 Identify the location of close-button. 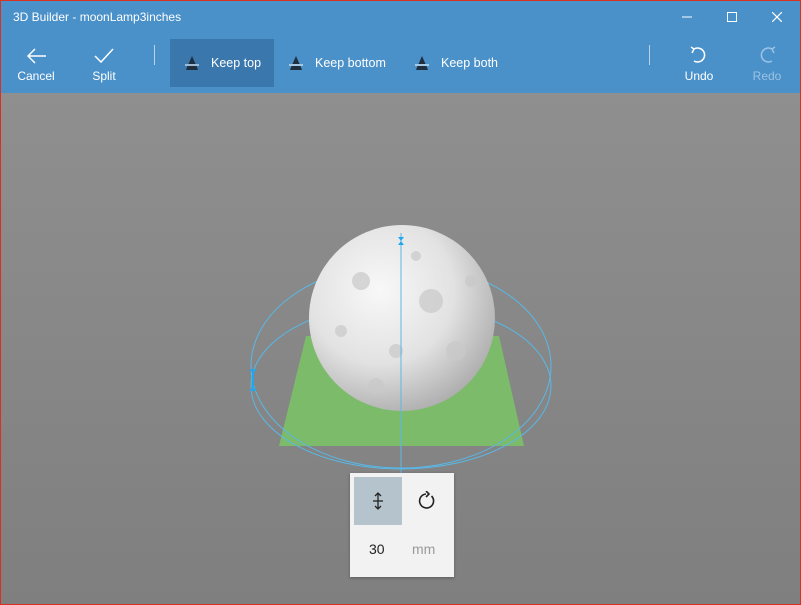
(777, 17).